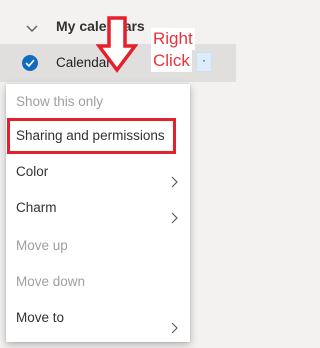  What do you see at coordinates (32, 29) in the screenshot?
I see `chevron-down-icon` at bounding box center [32, 29].